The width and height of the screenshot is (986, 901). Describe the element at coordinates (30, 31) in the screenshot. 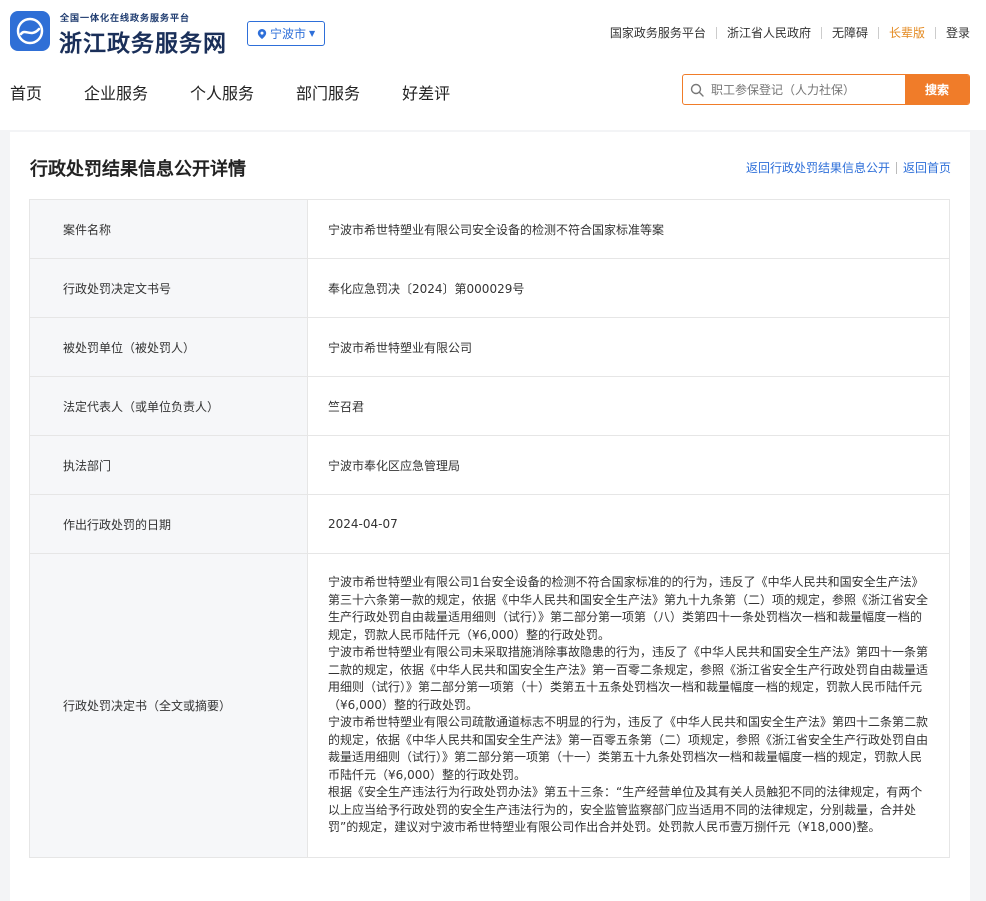

I see `site-logo-icon` at that location.